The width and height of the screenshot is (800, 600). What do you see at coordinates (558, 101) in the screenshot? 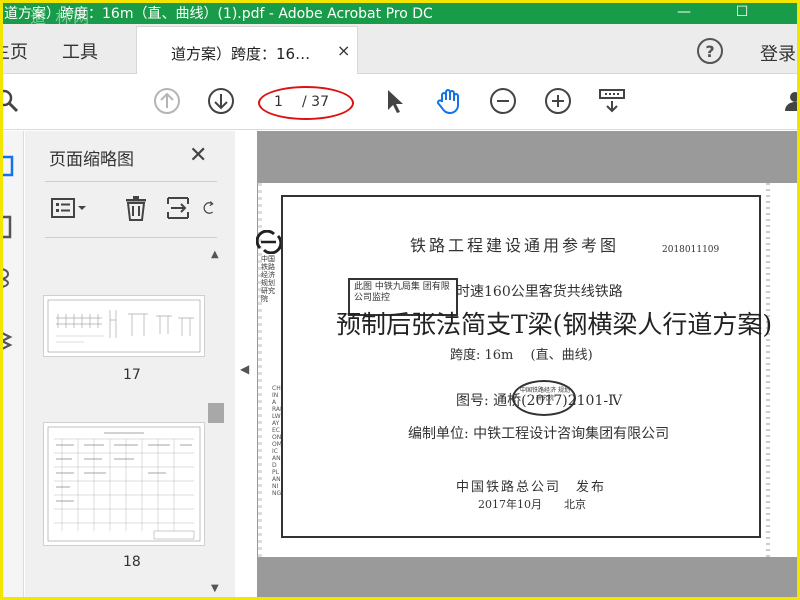
I see `zoom-in-icon` at bounding box center [558, 101].